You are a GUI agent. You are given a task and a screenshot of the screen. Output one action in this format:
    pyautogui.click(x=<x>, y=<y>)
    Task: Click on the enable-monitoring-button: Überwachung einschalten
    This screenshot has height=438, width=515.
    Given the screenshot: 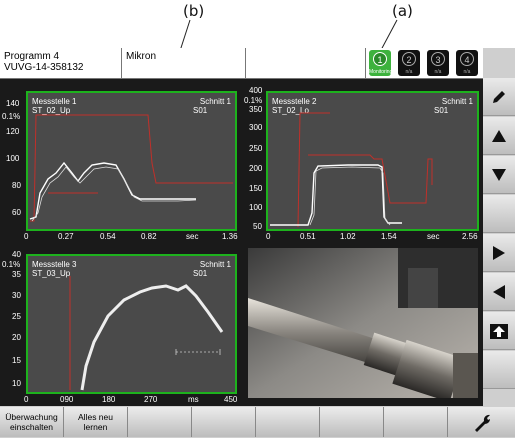 What is the action you would take?
    pyautogui.click(x=32, y=422)
    